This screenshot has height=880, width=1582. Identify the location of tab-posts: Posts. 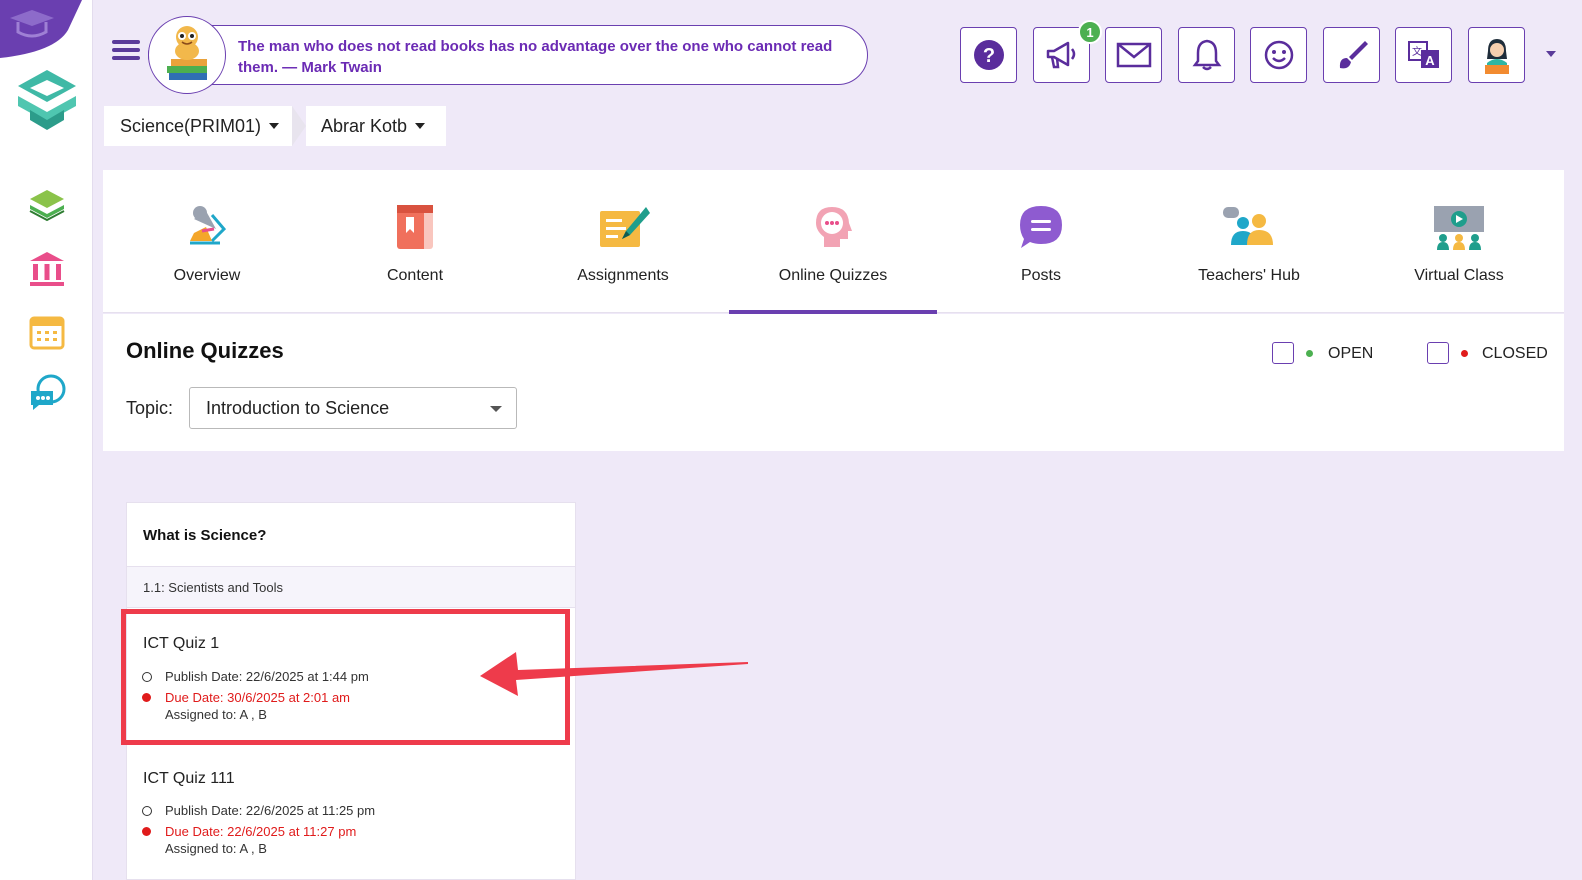
(1041, 241).